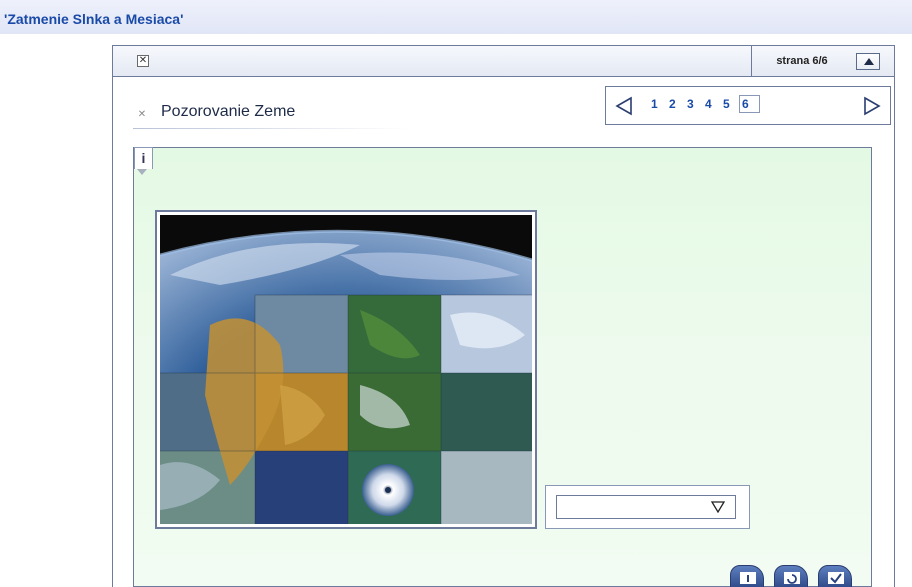  I want to click on section-close-icon: ✕, so click(142, 115).